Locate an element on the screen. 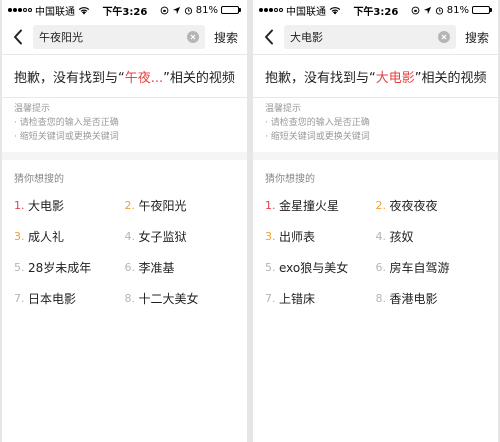 The image size is (500, 442). no-results-message: 抱歉，没有找到与“ 午夜... ”相关的视频 is located at coordinates (124, 76).